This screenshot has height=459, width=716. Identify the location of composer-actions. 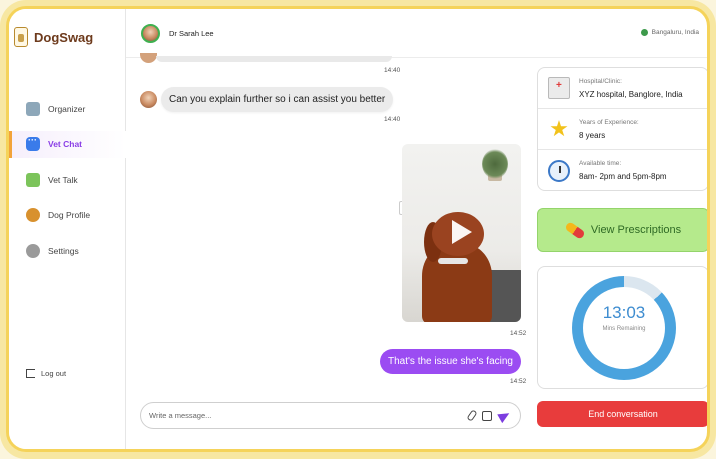
(489, 415).